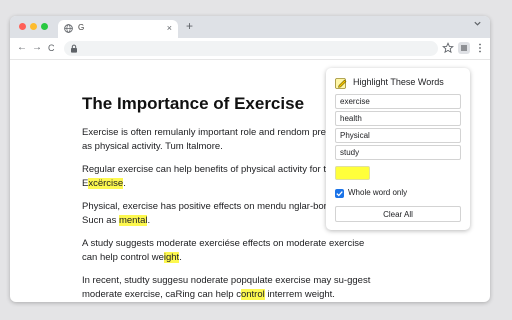 The width and height of the screenshot is (512, 320). I want to click on tab-close-button: ×, so click(169, 28).